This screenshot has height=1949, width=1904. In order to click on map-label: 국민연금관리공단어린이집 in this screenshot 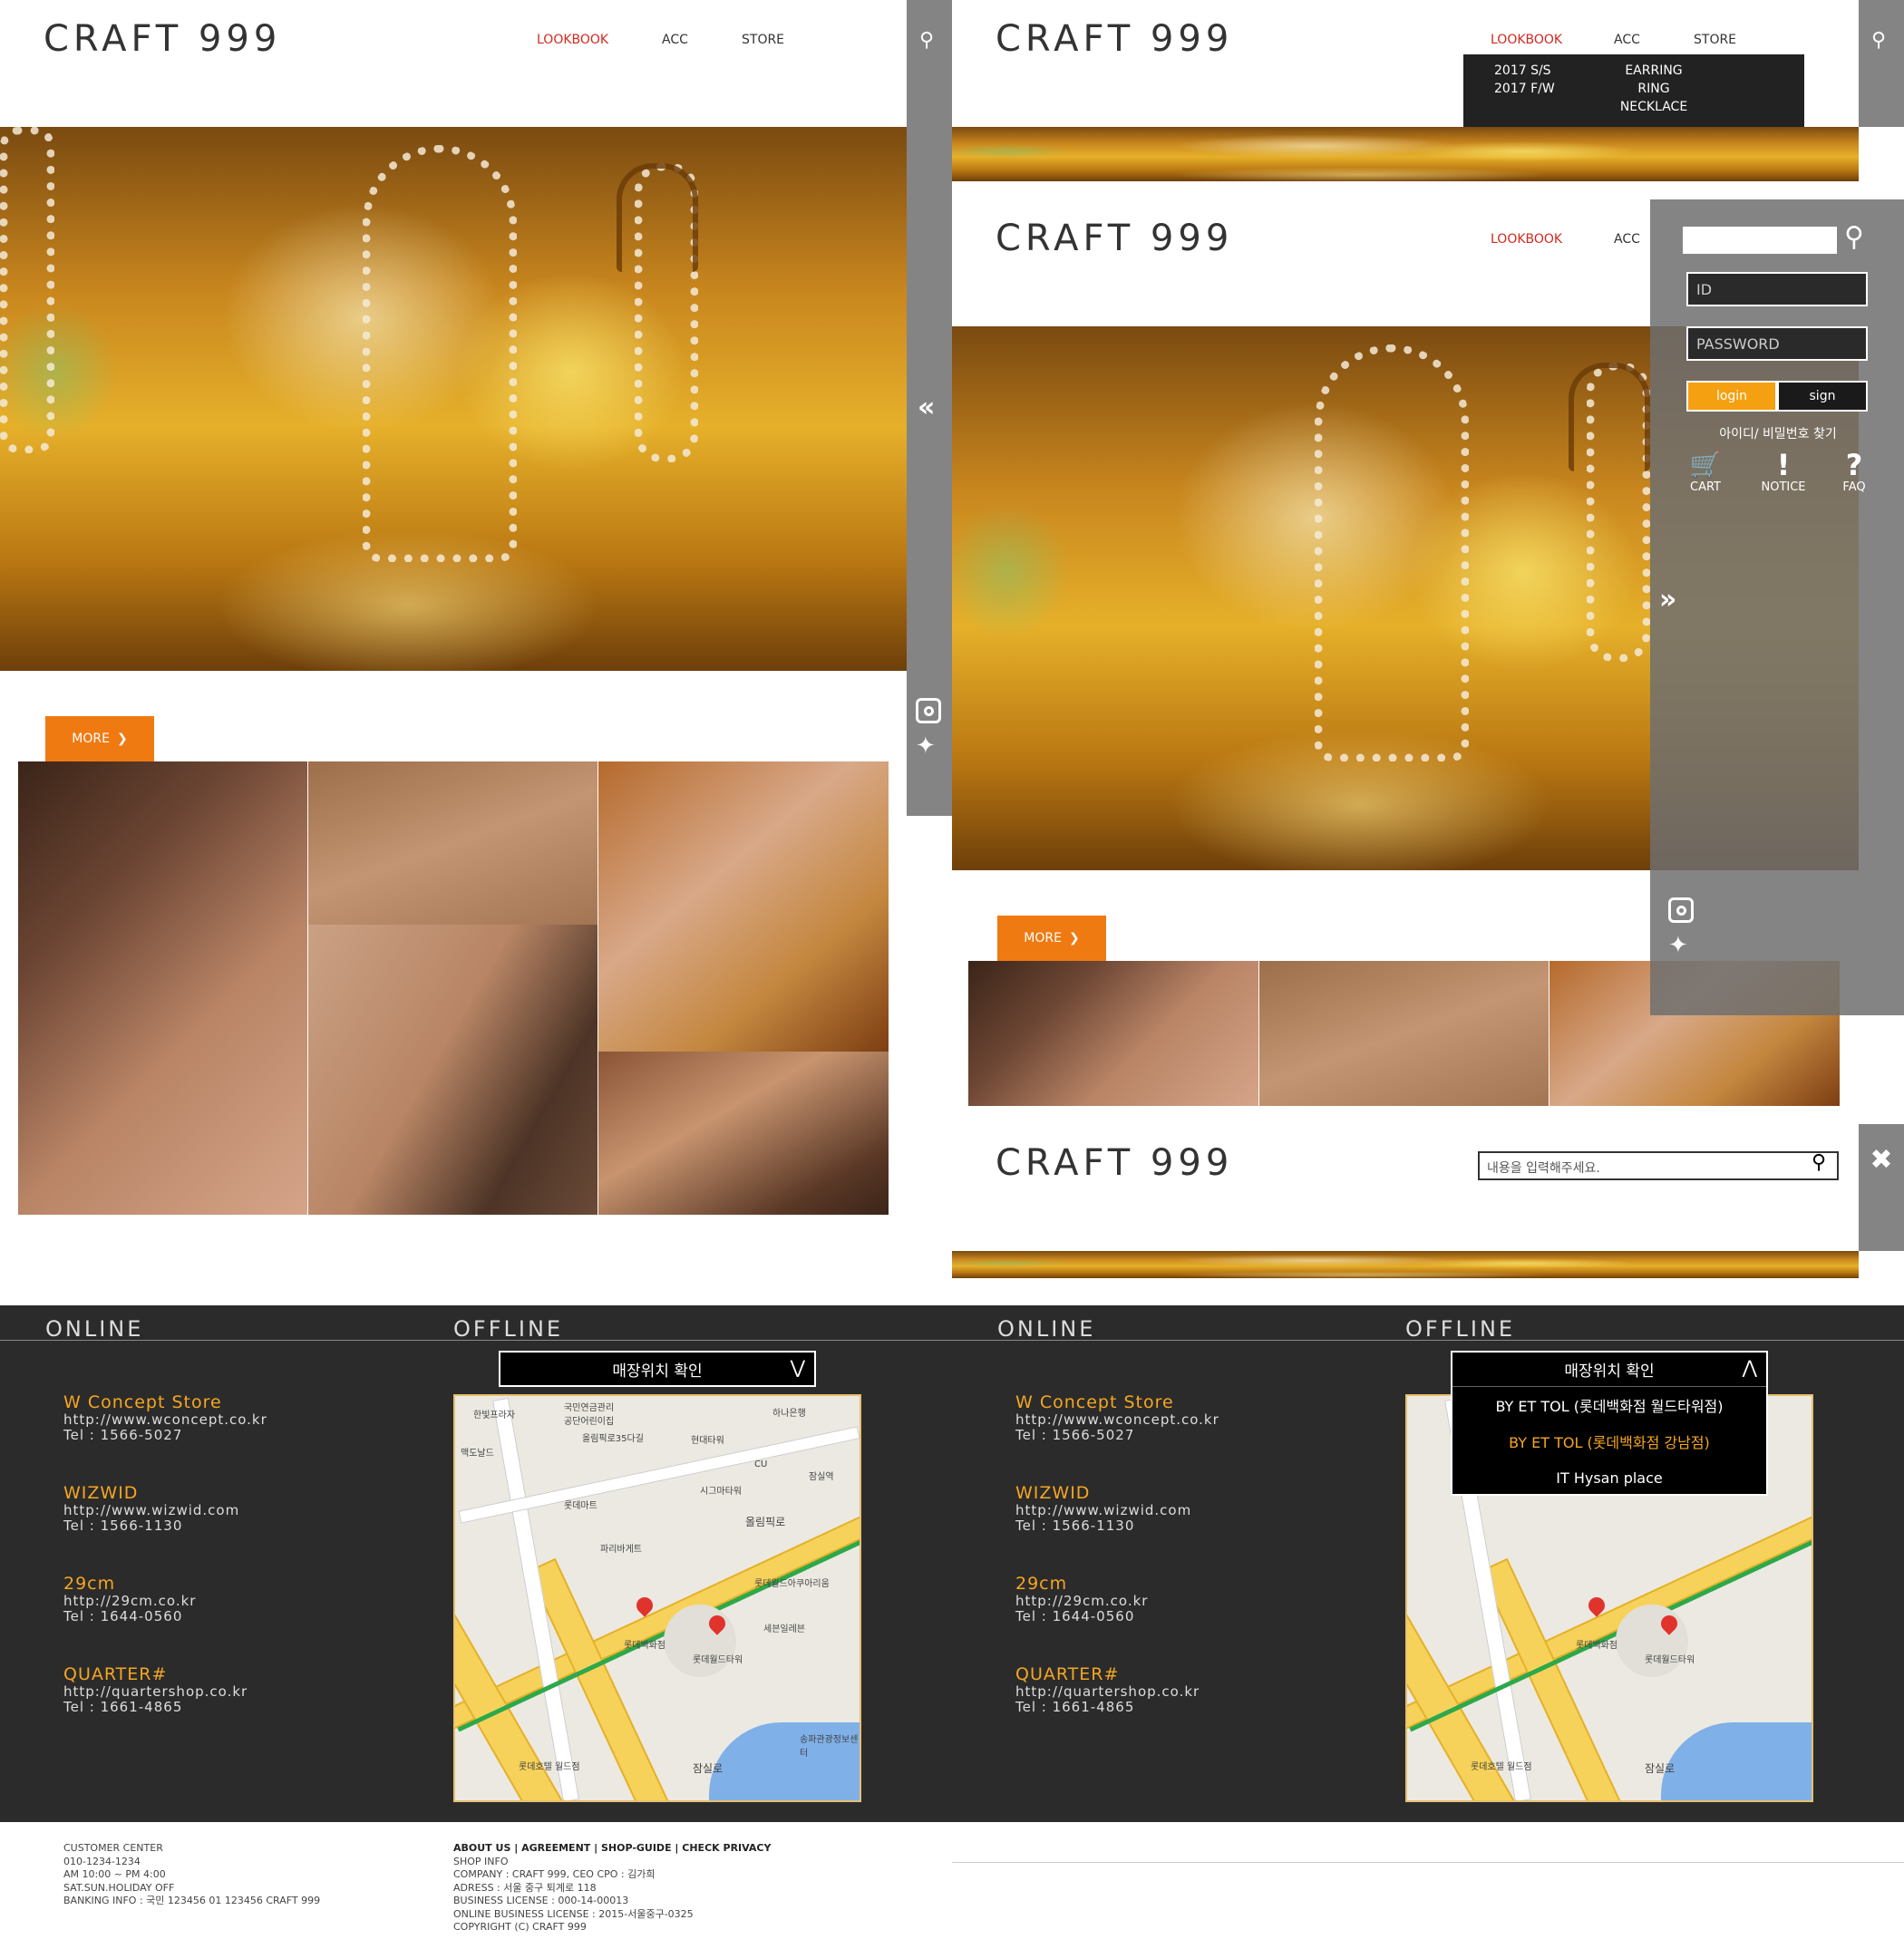, I will do `click(589, 1415)`.